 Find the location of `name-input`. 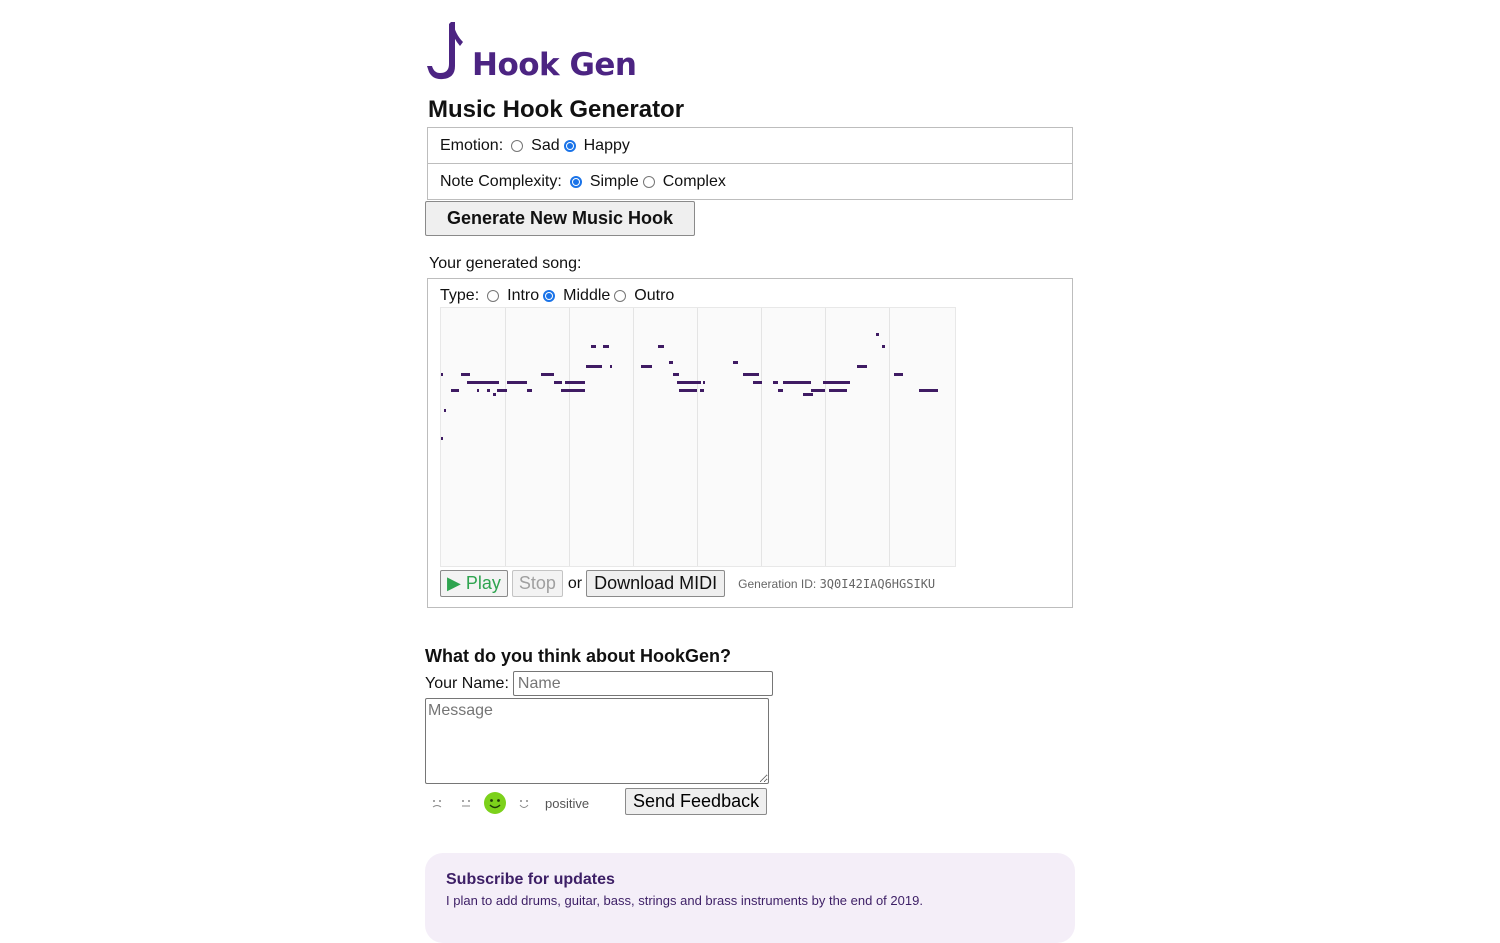

name-input is located at coordinates (642, 683).